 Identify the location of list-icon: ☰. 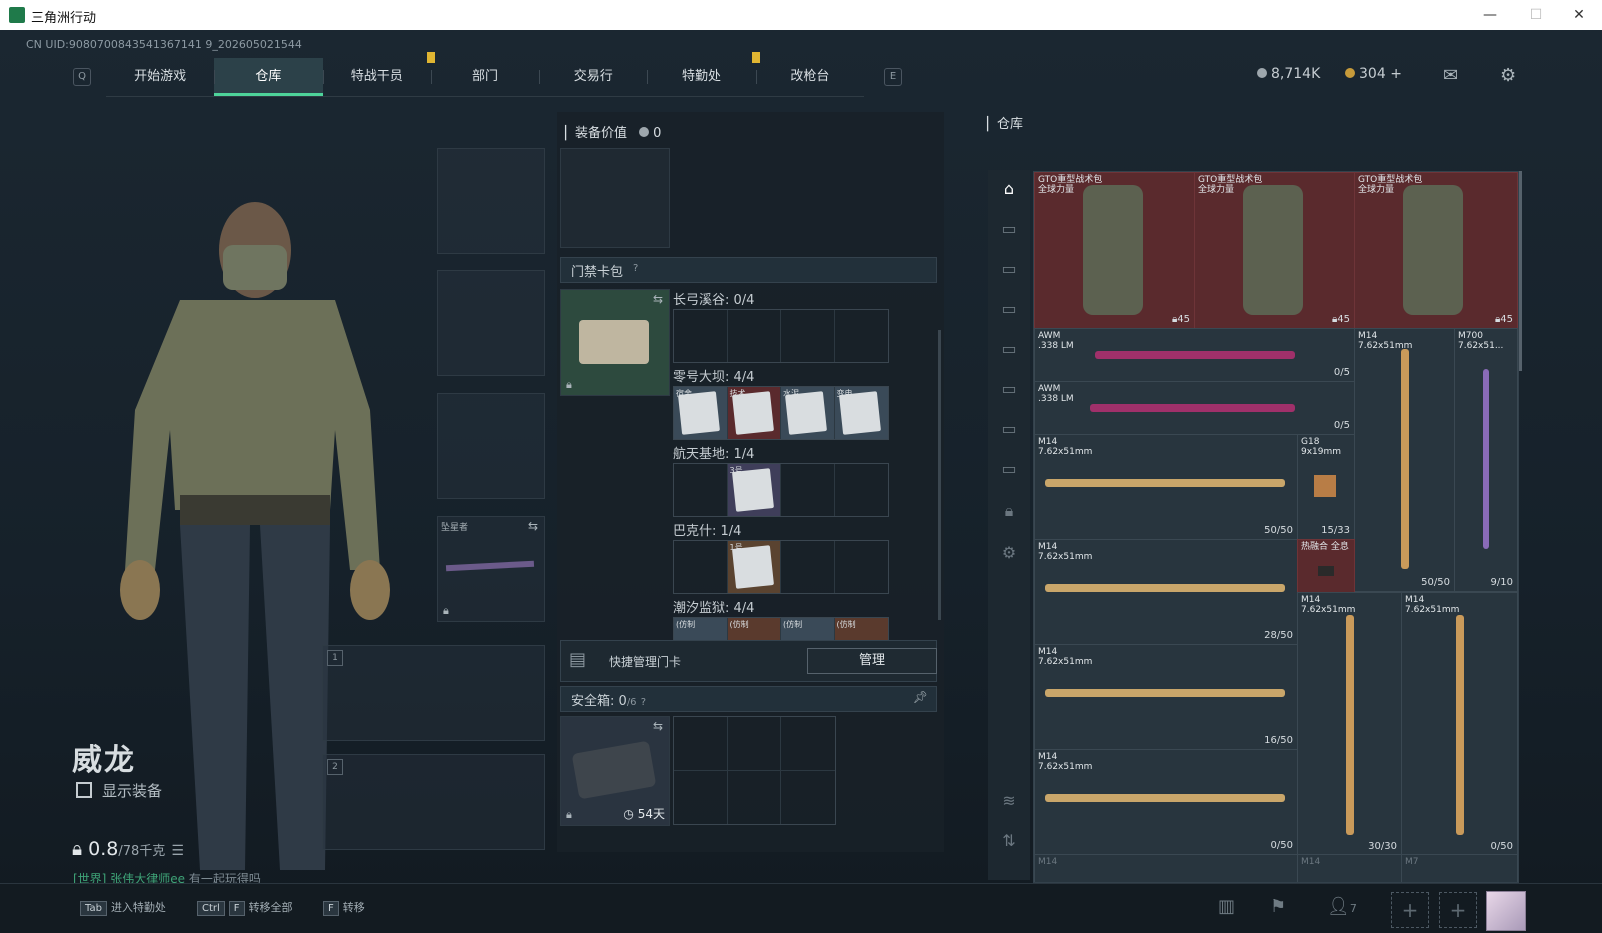
(177, 851).